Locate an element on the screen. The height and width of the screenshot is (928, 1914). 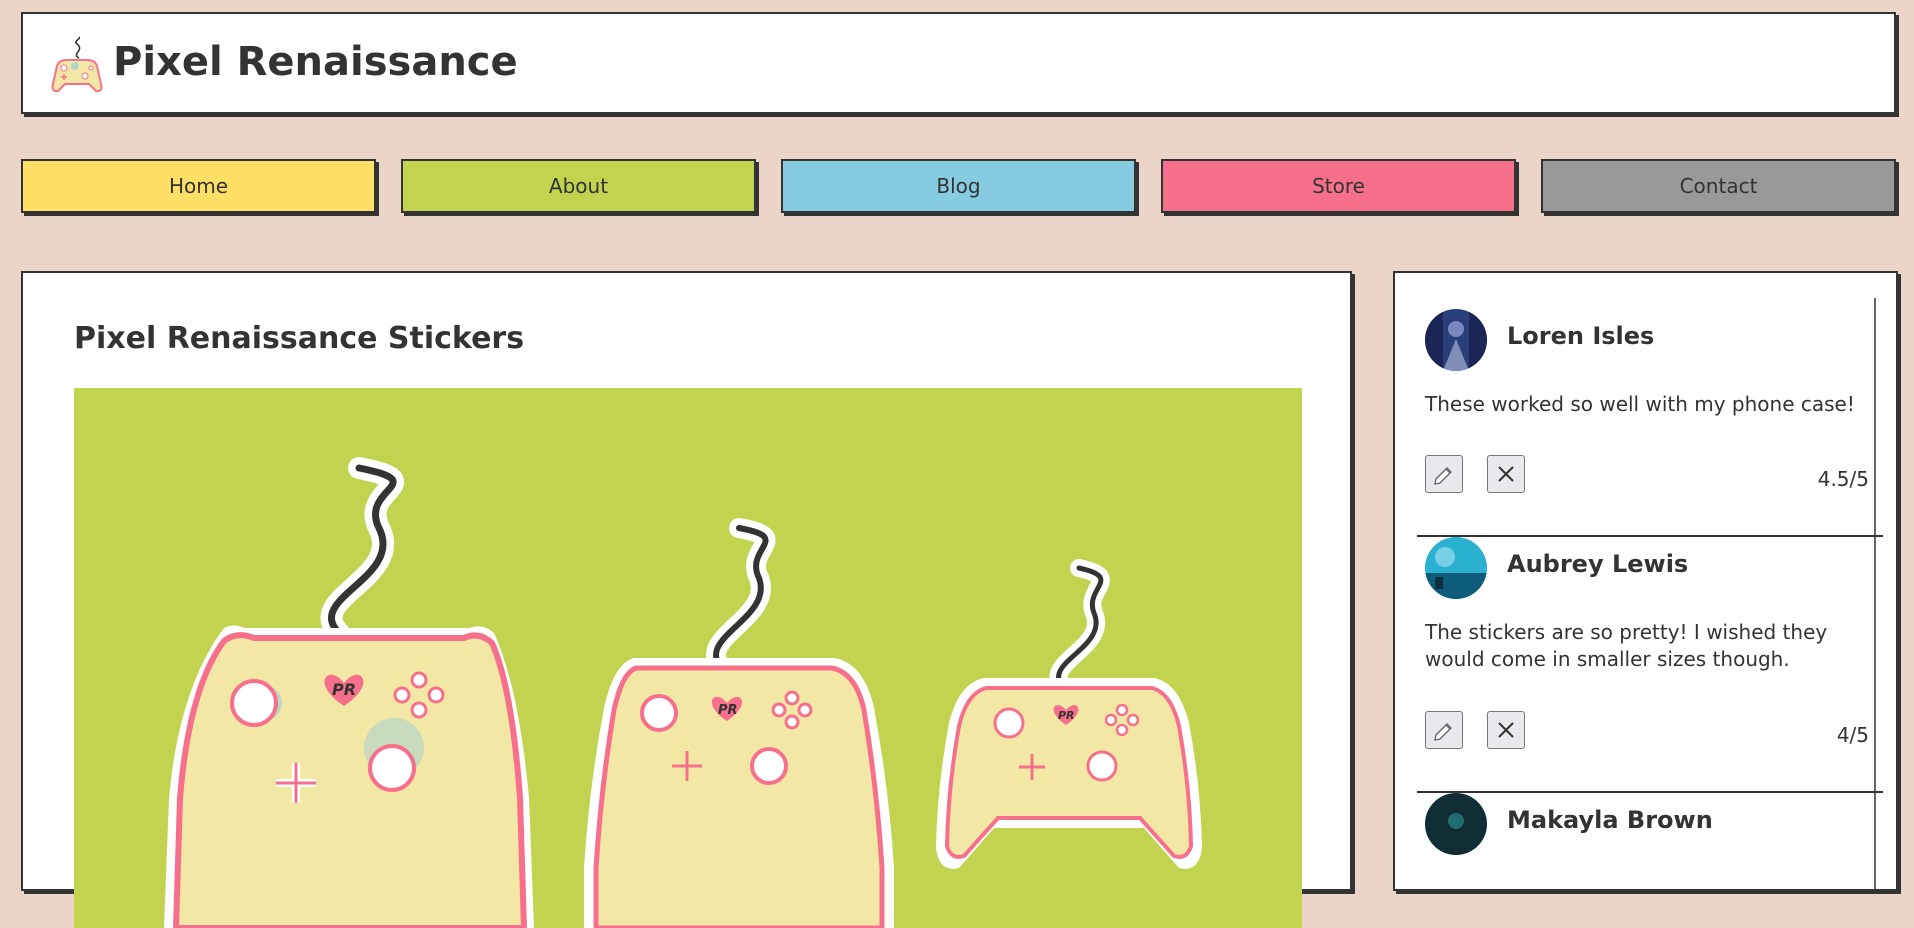
post-title: Pixel Renaissance Stickers is located at coordinates (299, 338).